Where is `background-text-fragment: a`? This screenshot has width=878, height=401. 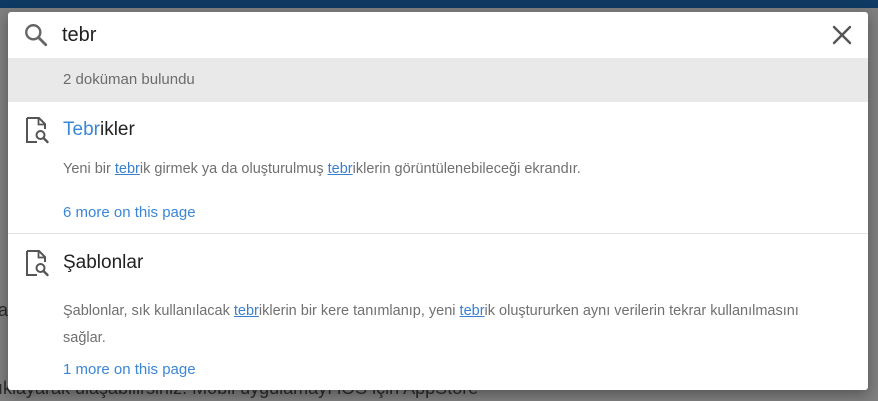
background-text-fragment: a is located at coordinates (4, 310).